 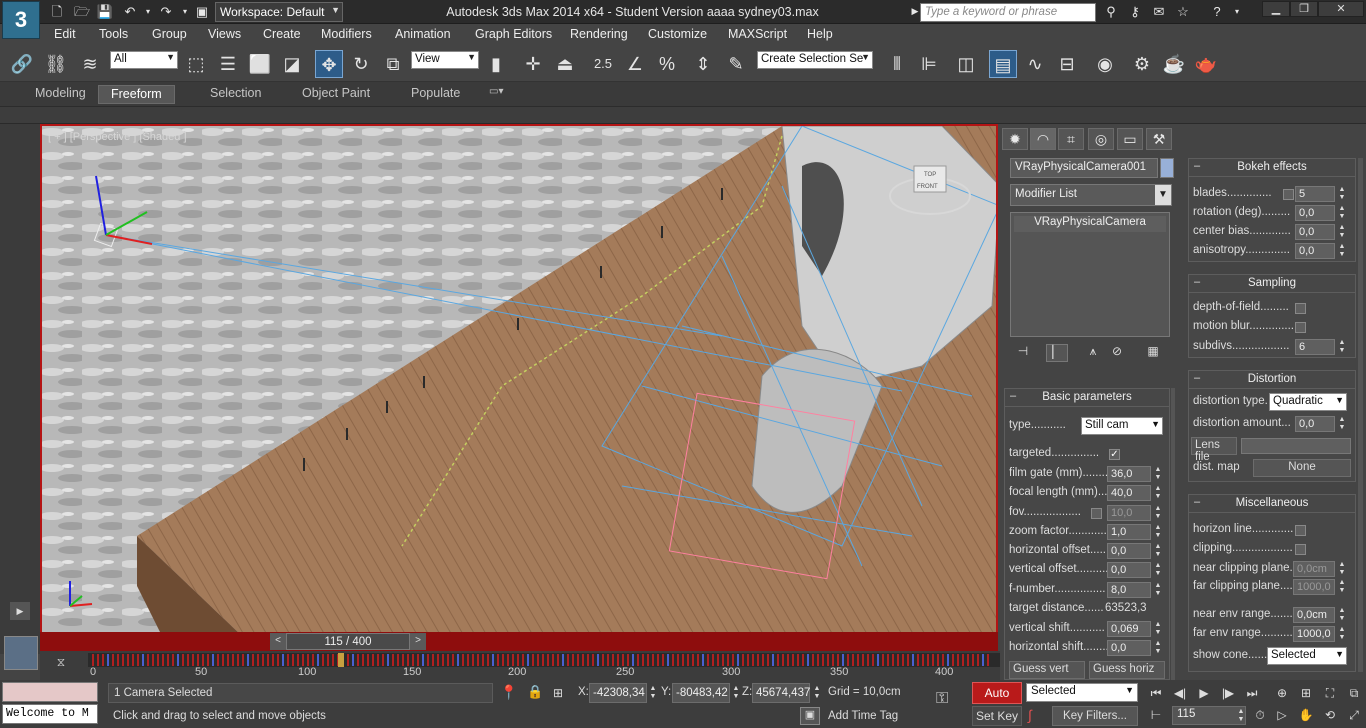 I want to click on curve-editor-mini-icon: ⧖, so click(x=61, y=663).